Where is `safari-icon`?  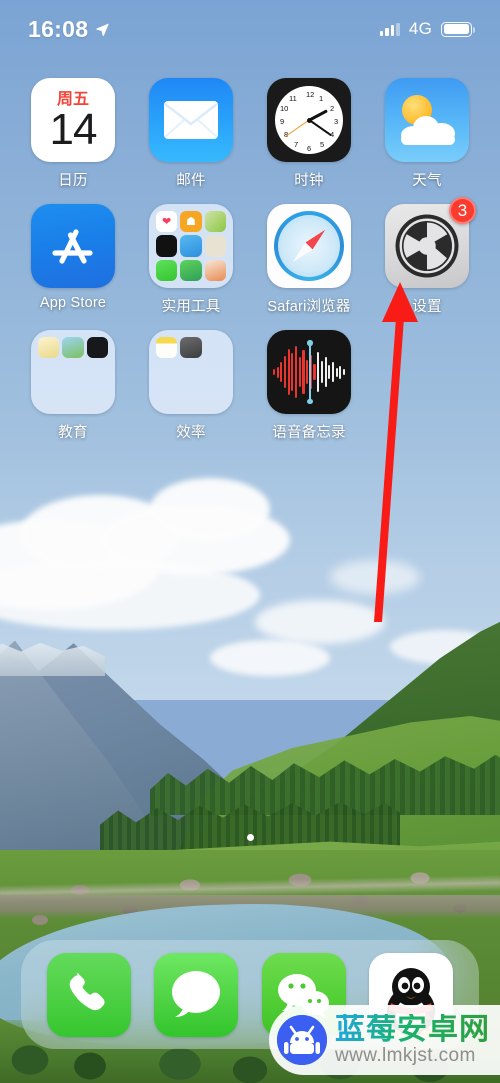
safari-icon is located at coordinates (309, 246).